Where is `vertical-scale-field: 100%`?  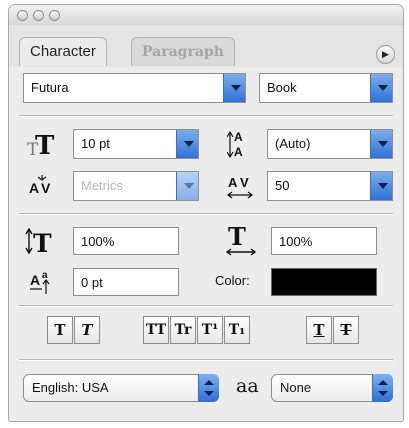 vertical-scale-field: 100% is located at coordinates (126, 241).